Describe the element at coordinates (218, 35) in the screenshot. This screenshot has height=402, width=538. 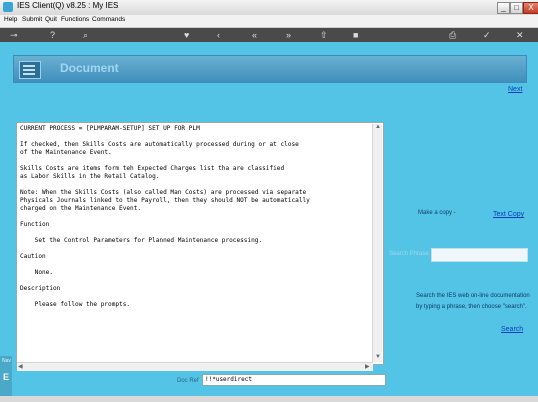
I see `left-icon: ‹` at that location.